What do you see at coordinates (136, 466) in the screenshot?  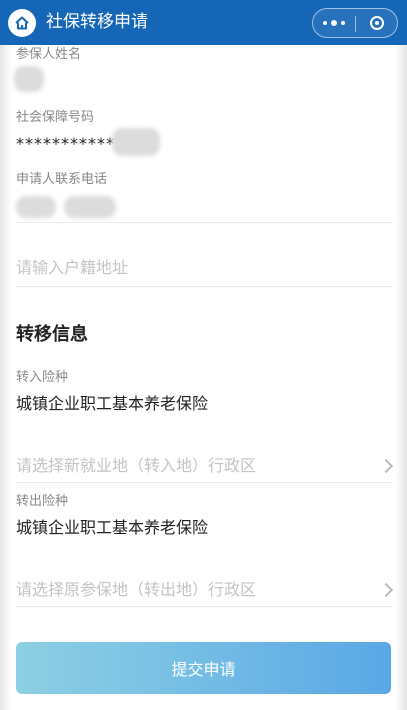 I see `new-region-selector: 请选择新就业地（转入地）行政区` at bounding box center [136, 466].